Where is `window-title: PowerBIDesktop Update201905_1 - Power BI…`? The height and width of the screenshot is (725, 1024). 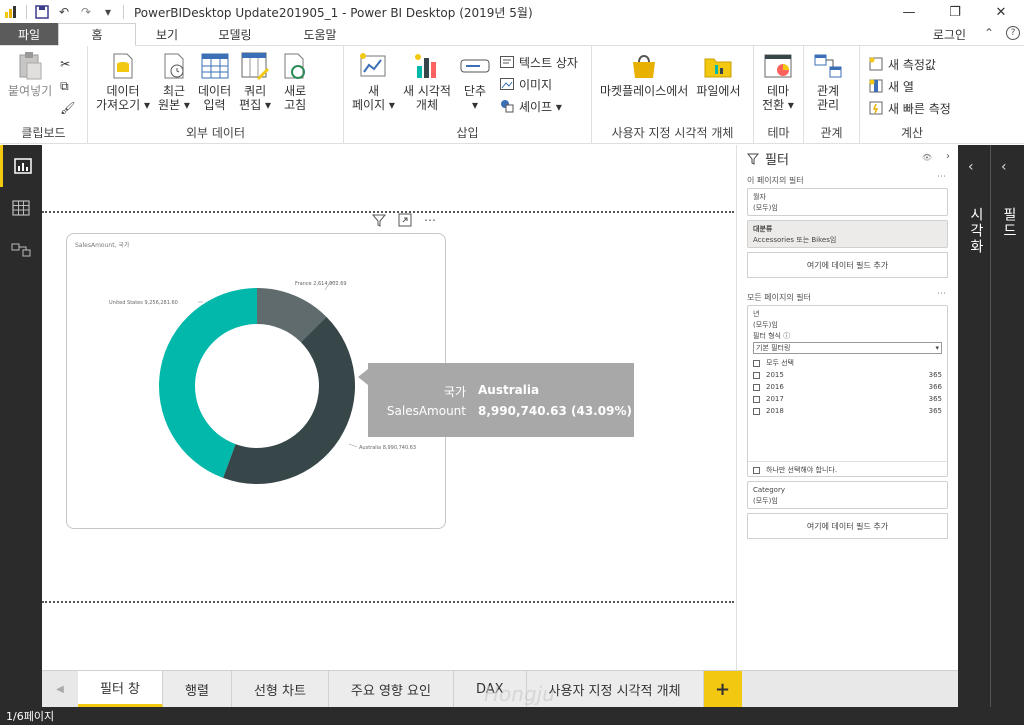 window-title: PowerBIDesktop Update201905_1 - Power BI… is located at coordinates (333, 12).